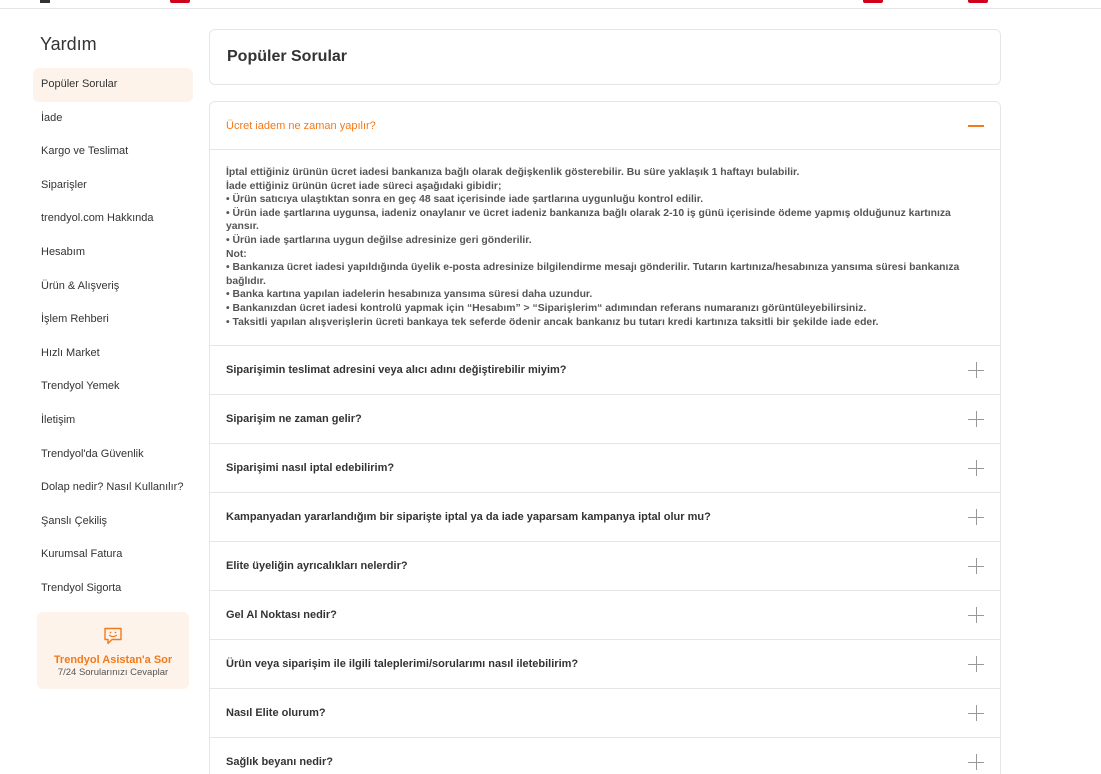 This screenshot has width=1101, height=774. Describe the element at coordinates (279, 762) in the screenshot. I see `faq-question: Sağlık beyanı nedir?` at that location.